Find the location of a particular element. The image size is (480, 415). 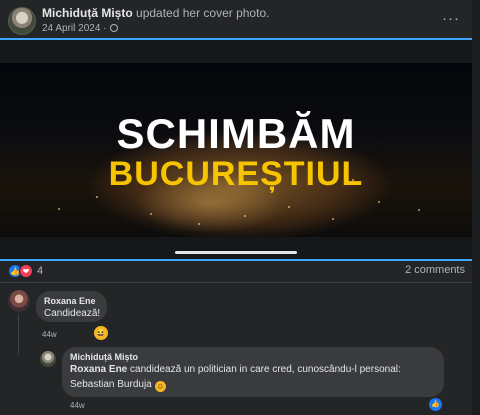

globe-icon is located at coordinates (113, 28).